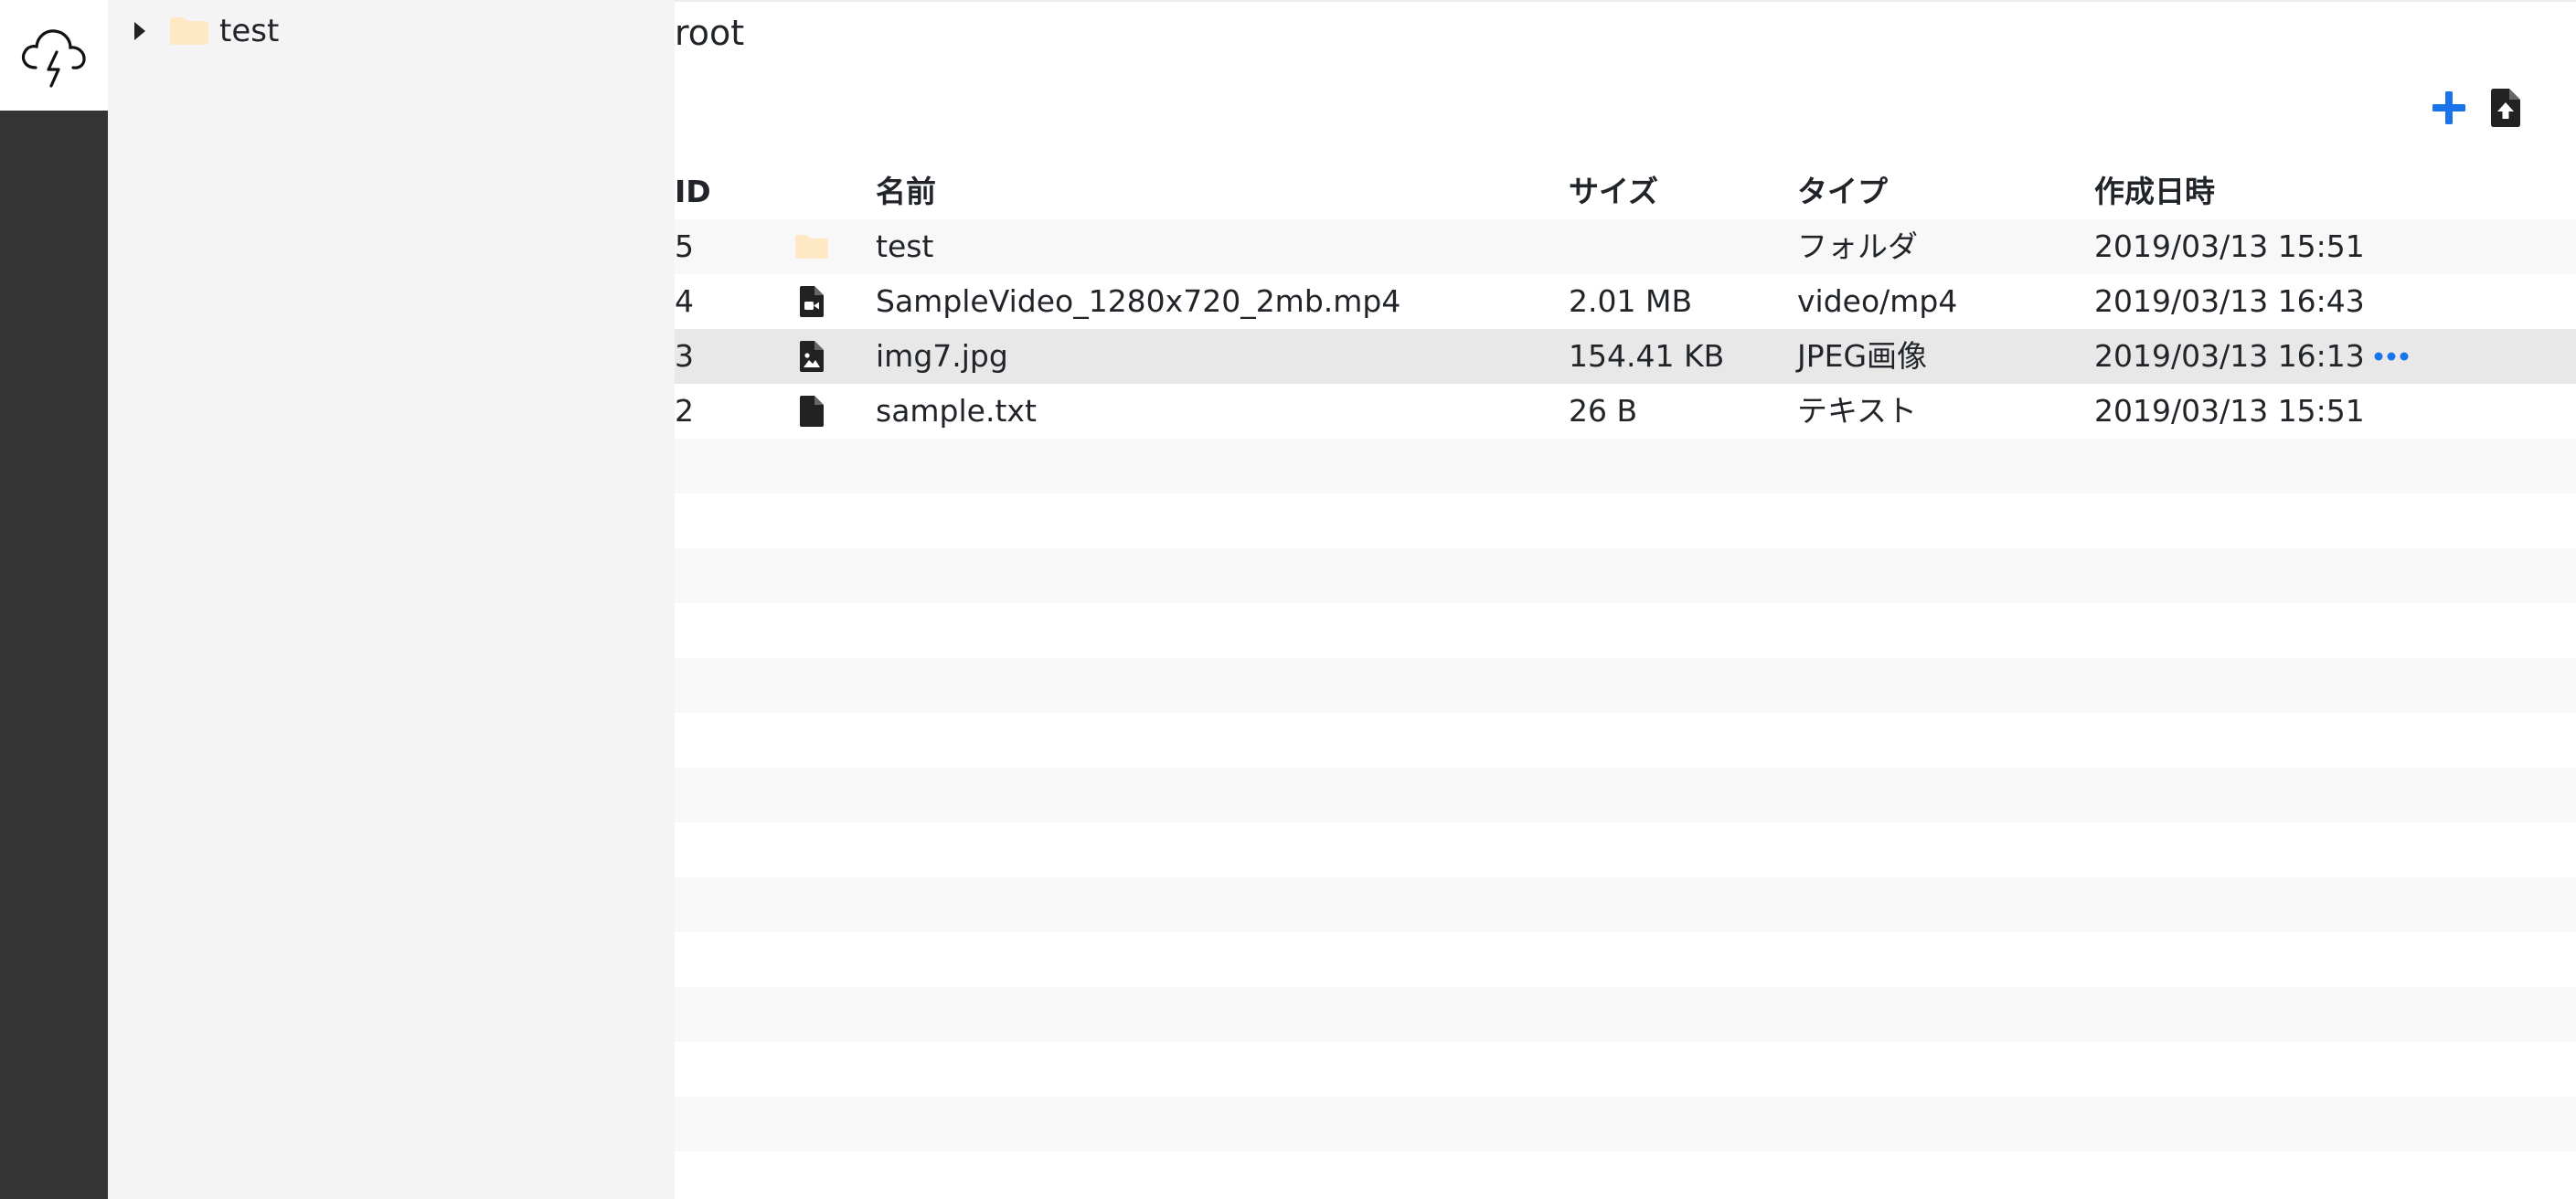  I want to click on image-file-icon, so click(811, 356).